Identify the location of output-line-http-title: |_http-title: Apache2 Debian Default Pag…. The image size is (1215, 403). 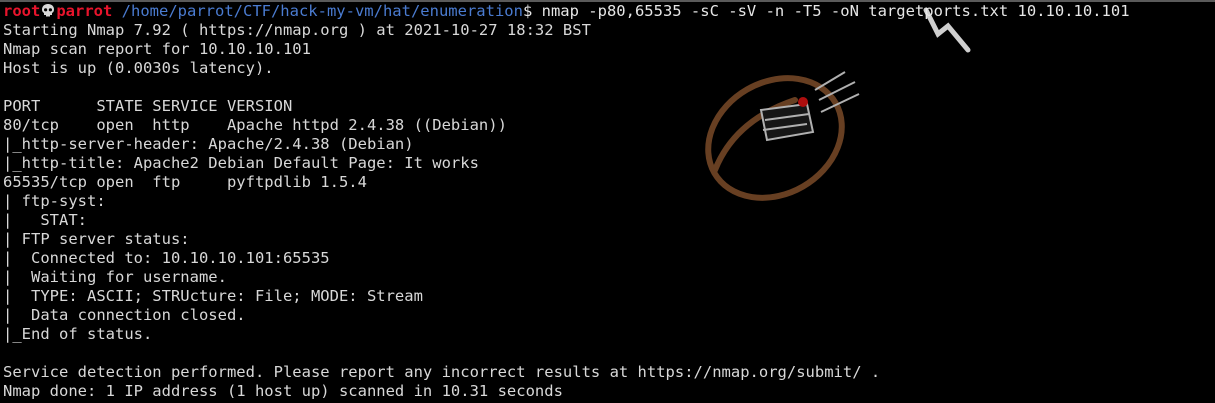
(241, 163).